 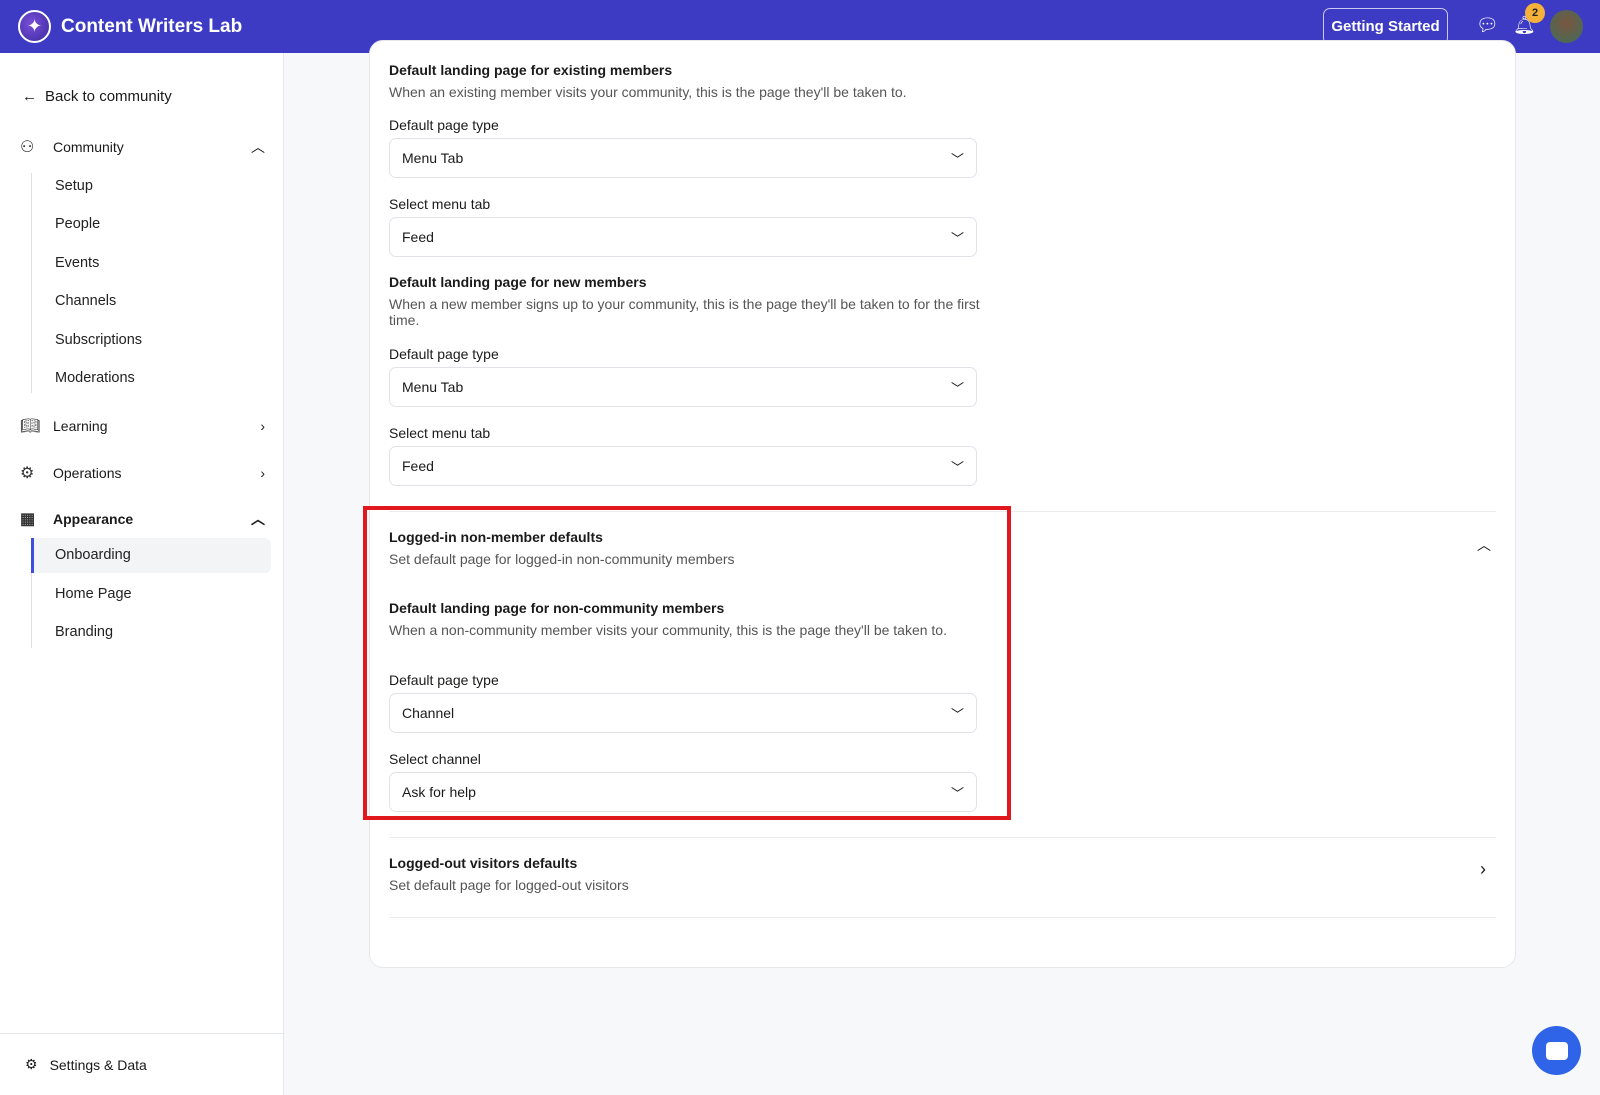 What do you see at coordinates (93, 555) in the screenshot?
I see `sidebar-item-onboarding: Onboarding` at bounding box center [93, 555].